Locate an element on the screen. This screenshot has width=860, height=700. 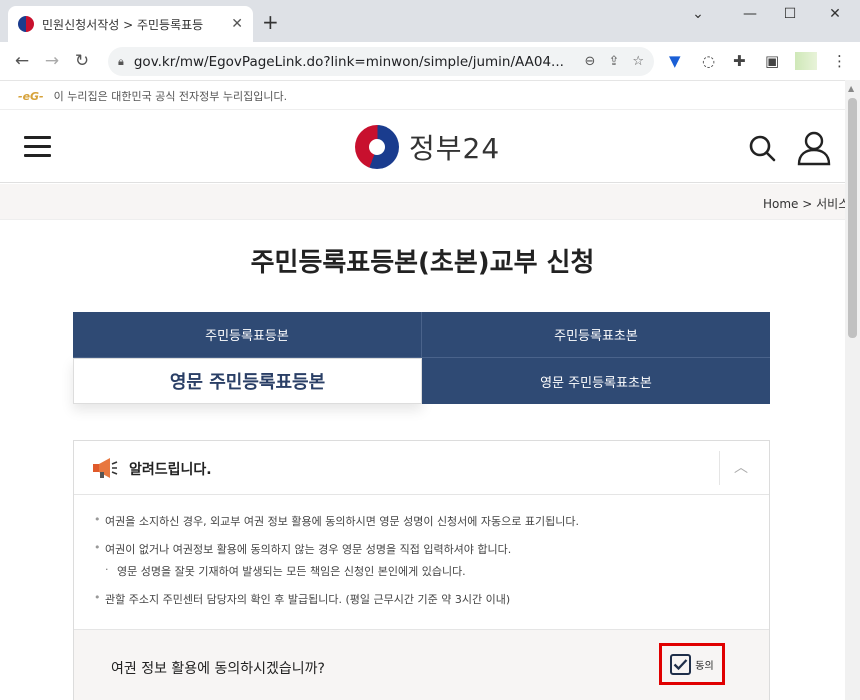
gov24-favicon-icon is located at coordinates (26, 24).